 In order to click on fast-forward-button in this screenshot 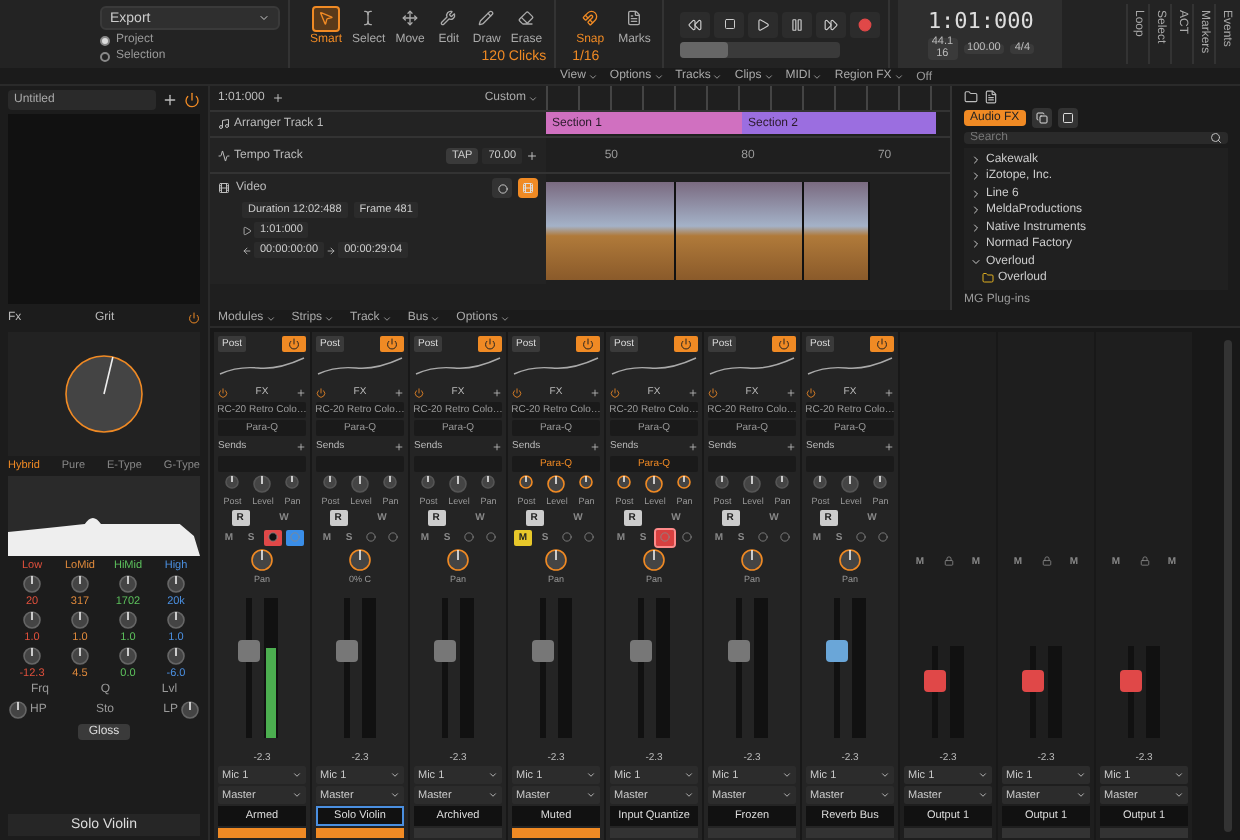, I will do `click(831, 24)`.